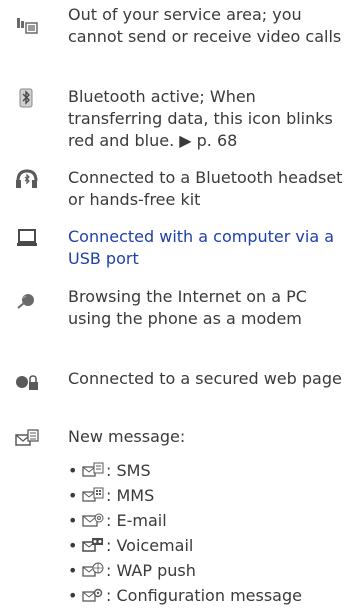 The width and height of the screenshot is (351, 615). I want to click on message-type-label: : Configuration message, so click(204, 595).